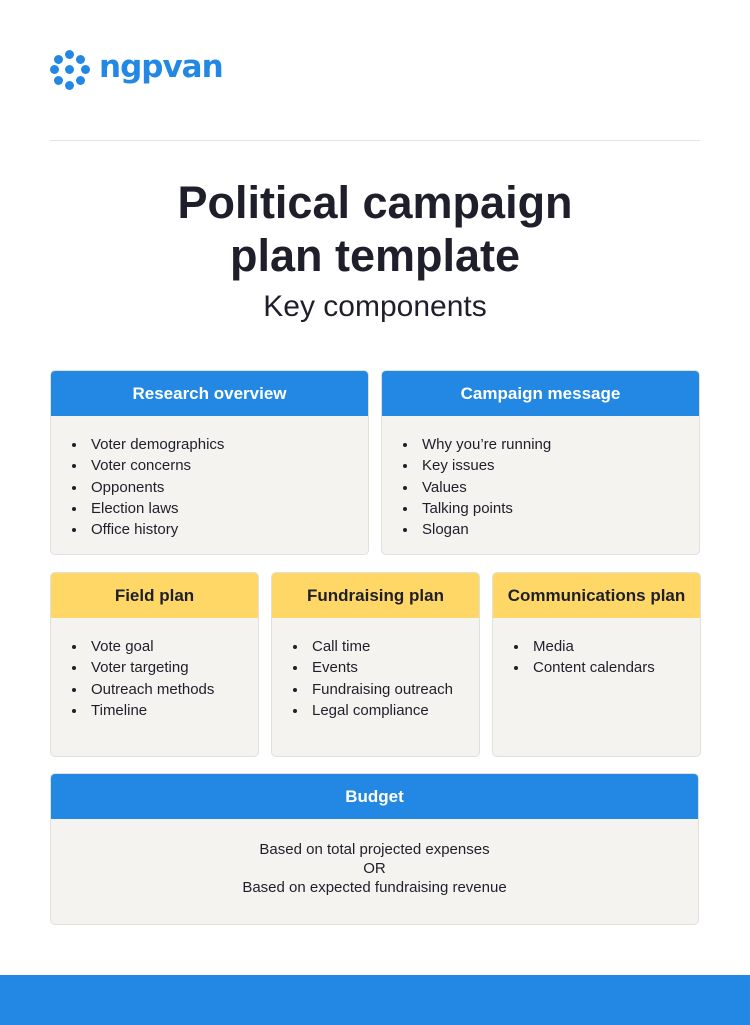 This screenshot has height=1025, width=750. Describe the element at coordinates (551, 465) in the screenshot. I see `list-item: Key issues` at that location.